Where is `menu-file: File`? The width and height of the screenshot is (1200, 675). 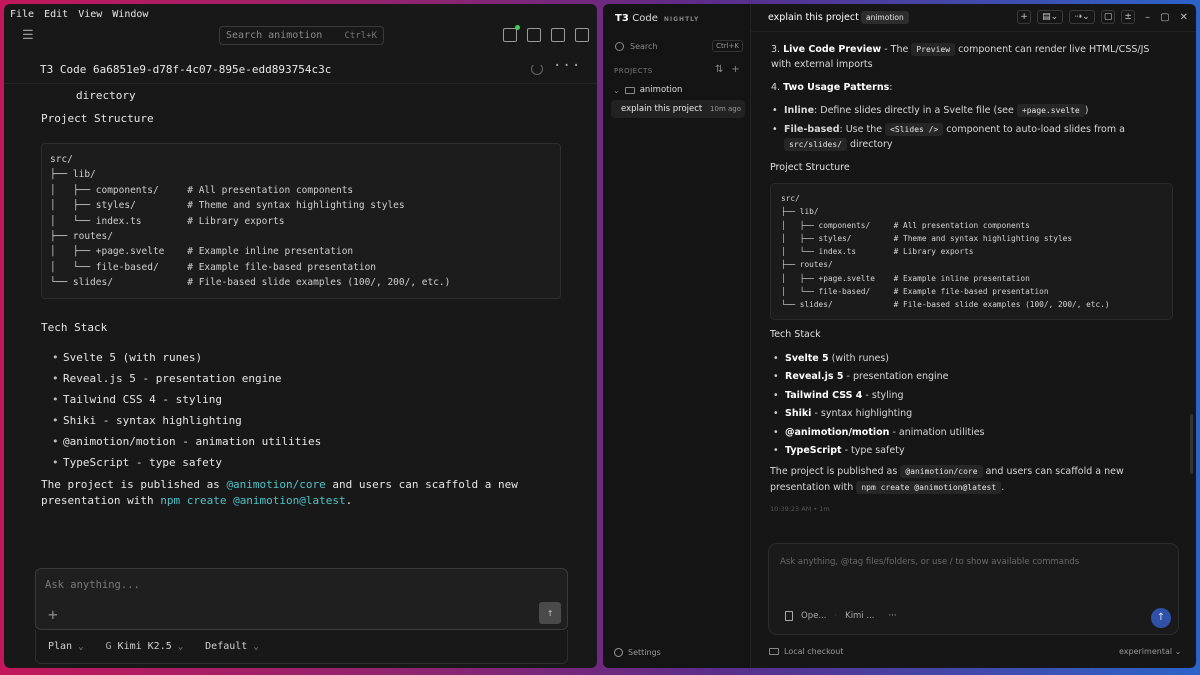 menu-file: File is located at coordinates (22, 14).